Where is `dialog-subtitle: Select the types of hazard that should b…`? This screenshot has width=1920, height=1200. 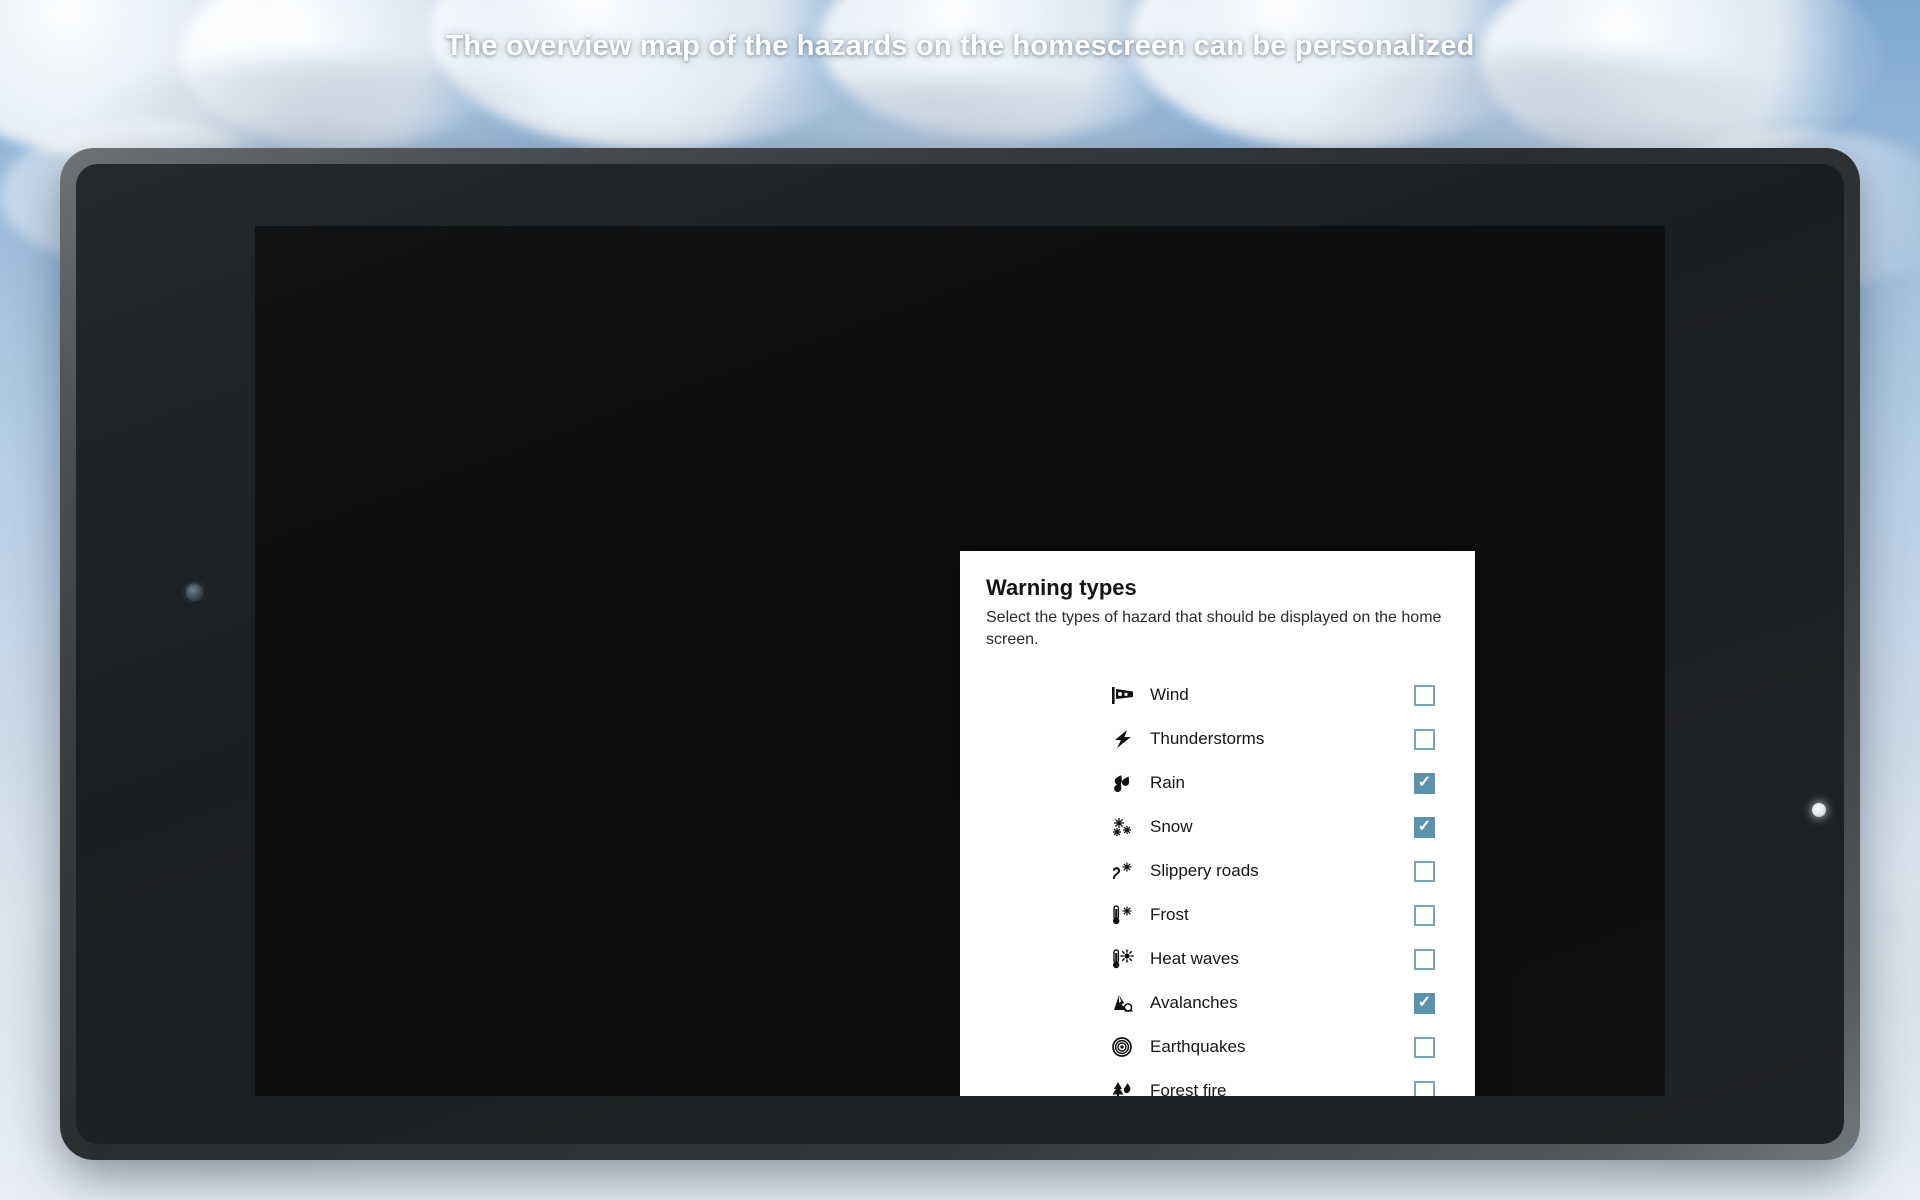 dialog-subtitle: Select the types of hazard that should b… is located at coordinates (1214, 628).